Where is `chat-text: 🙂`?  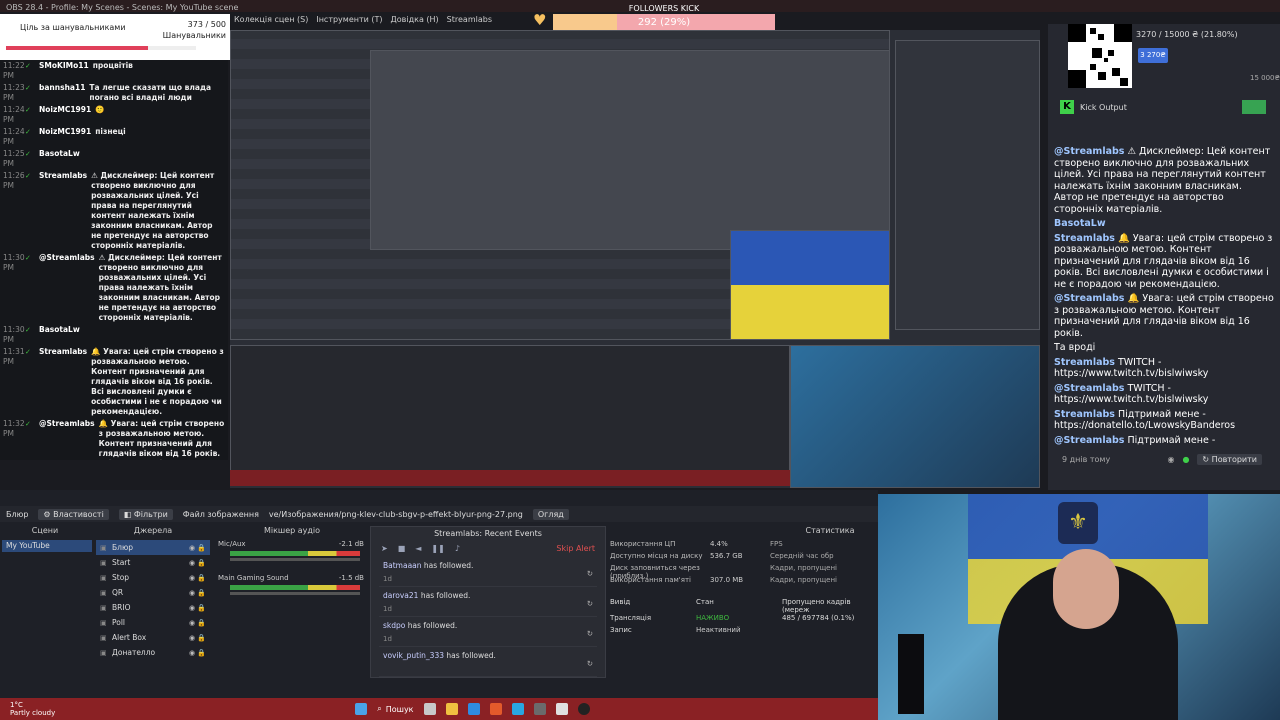 chat-text: 🙂 is located at coordinates (100, 109).